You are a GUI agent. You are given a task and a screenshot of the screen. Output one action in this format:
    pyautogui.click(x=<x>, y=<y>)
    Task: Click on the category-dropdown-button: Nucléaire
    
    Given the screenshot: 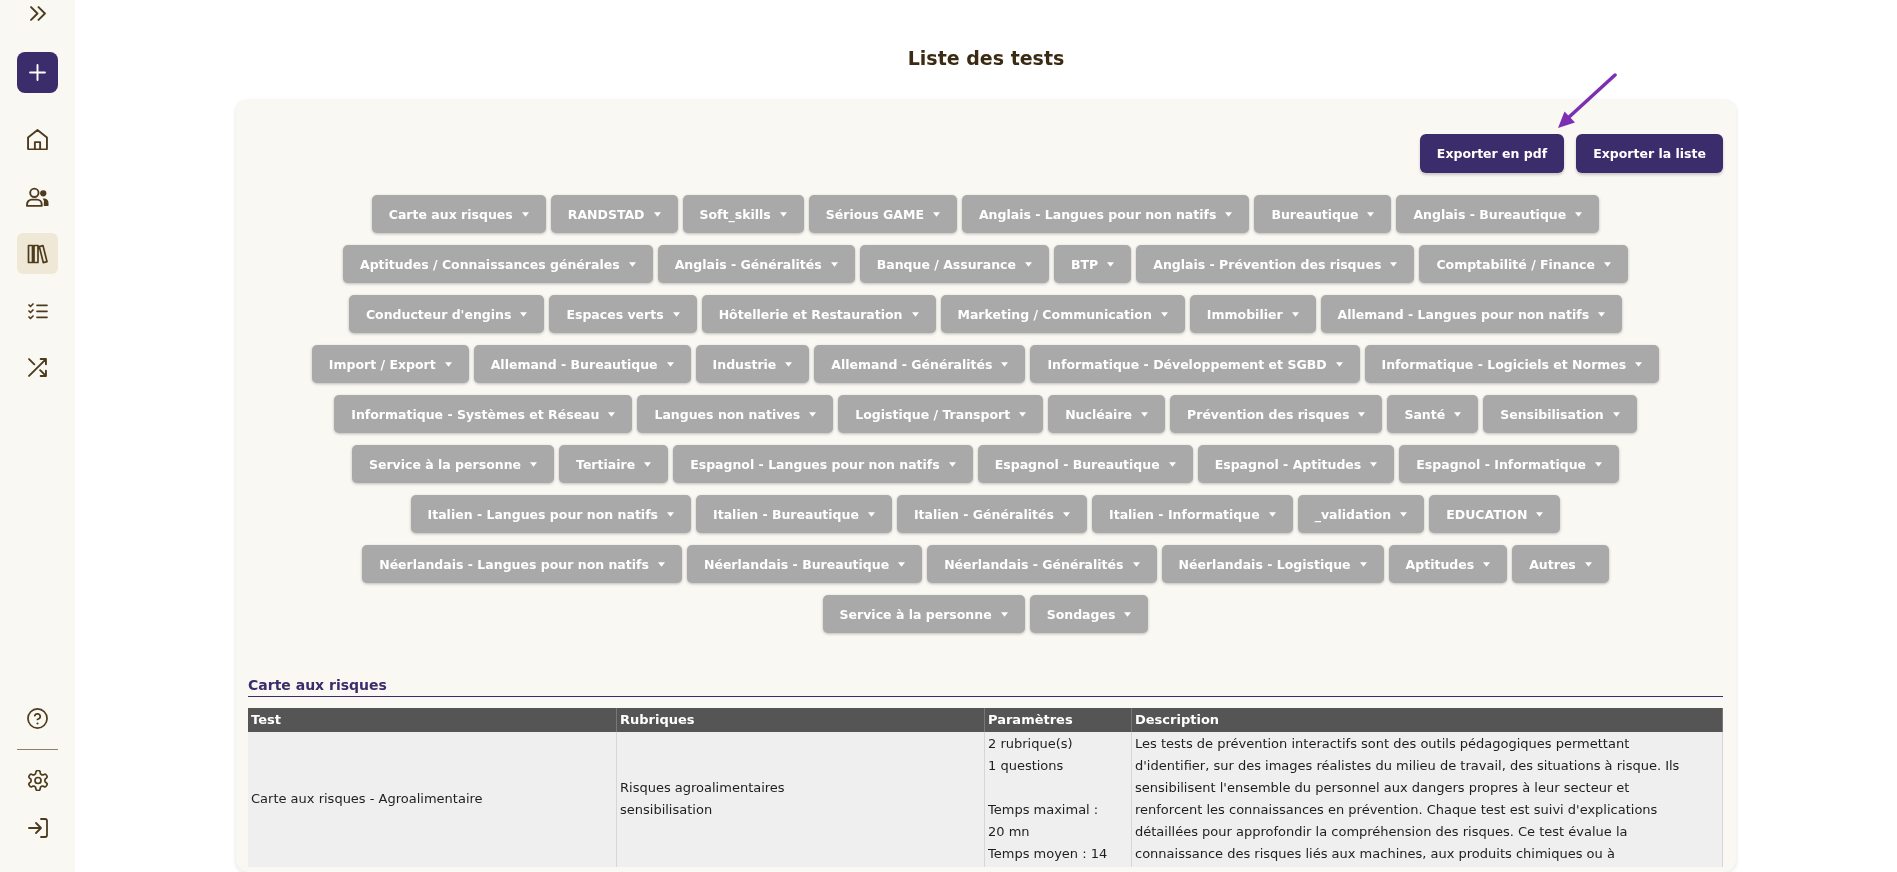 What is the action you would take?
    pyautogui.click(x=1107, y=414)
    